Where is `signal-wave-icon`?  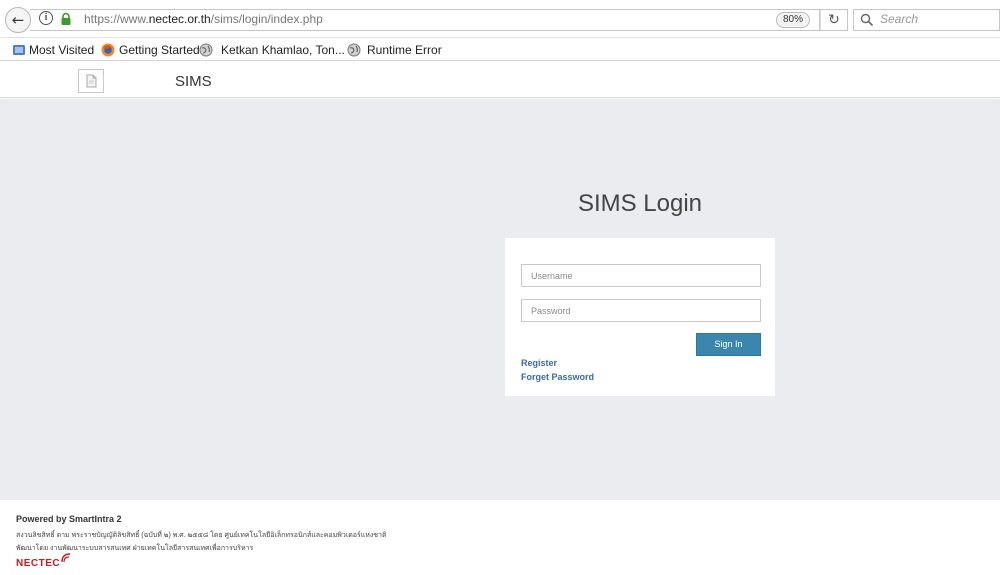 signal-wave-icon is located at coordinates (66, 558).